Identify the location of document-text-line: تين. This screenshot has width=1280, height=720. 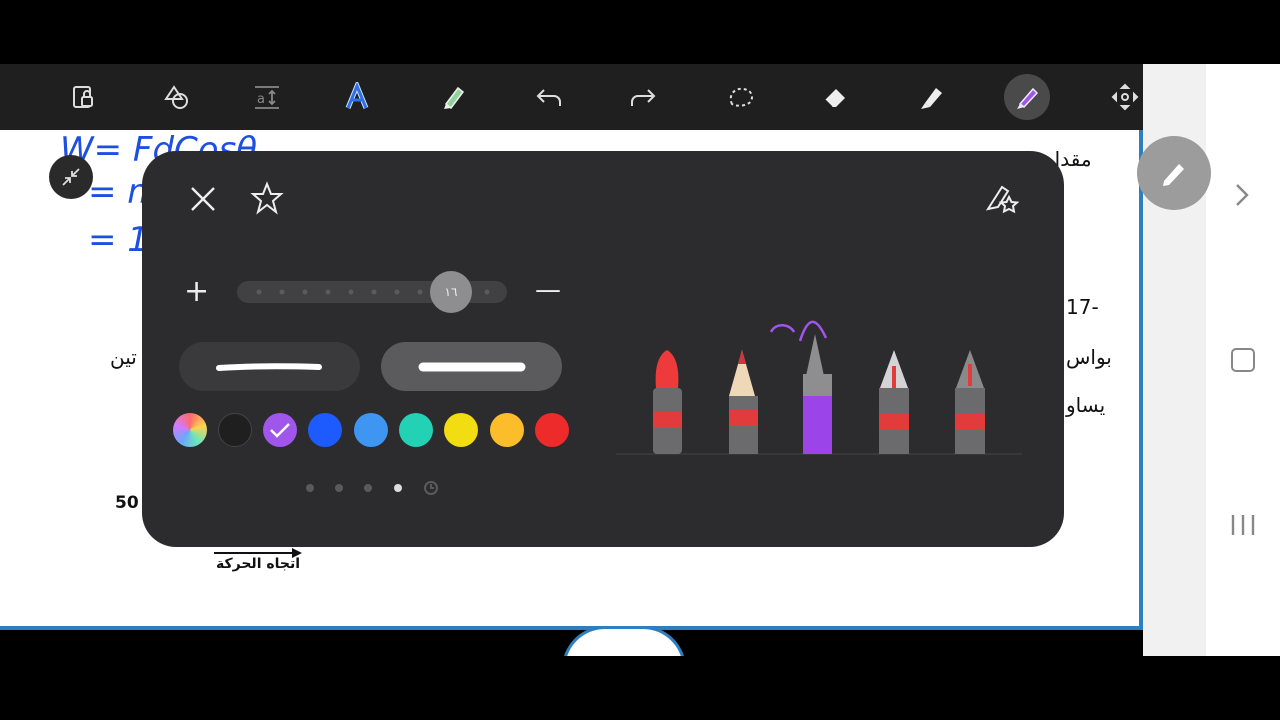
(123, 357).